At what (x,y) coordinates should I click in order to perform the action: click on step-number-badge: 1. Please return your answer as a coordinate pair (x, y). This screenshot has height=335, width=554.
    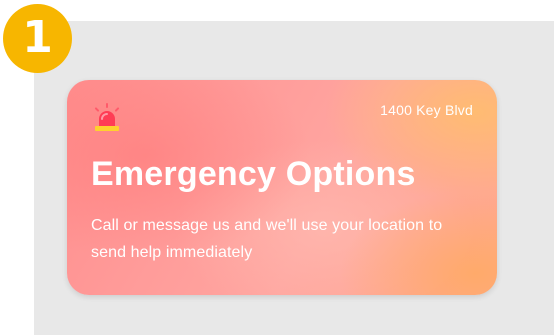
    Looking at the image, I should click on (37, 38).